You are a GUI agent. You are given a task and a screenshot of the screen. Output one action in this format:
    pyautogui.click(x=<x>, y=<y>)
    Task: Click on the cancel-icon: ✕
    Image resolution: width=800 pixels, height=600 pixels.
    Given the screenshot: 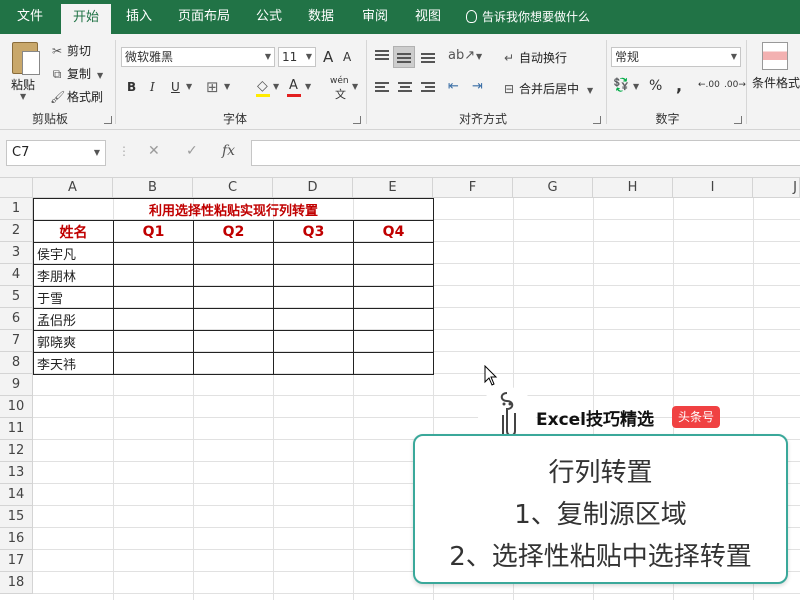 What is the action you would take?
    pyautogui.click(x=154, y=151)
    